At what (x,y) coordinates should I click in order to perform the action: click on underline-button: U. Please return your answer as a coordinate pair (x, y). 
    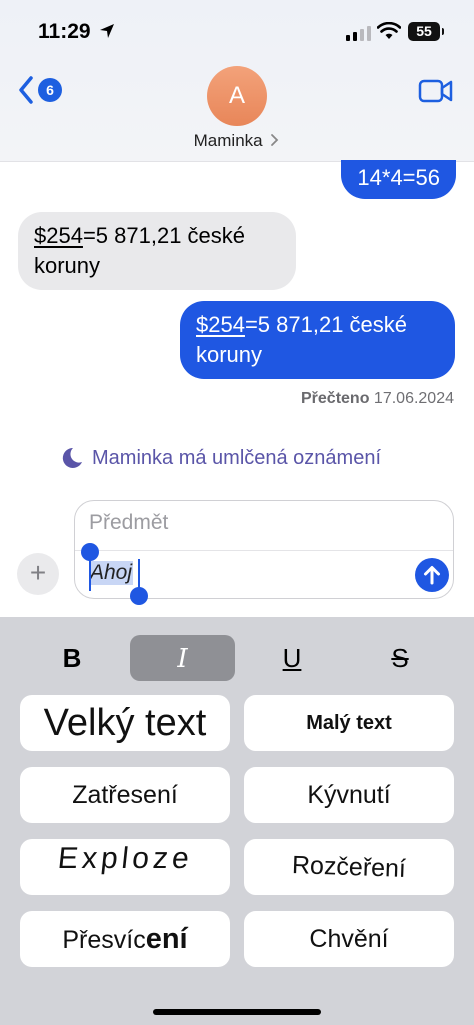
    Looking at the image, I should click on (292, 658).